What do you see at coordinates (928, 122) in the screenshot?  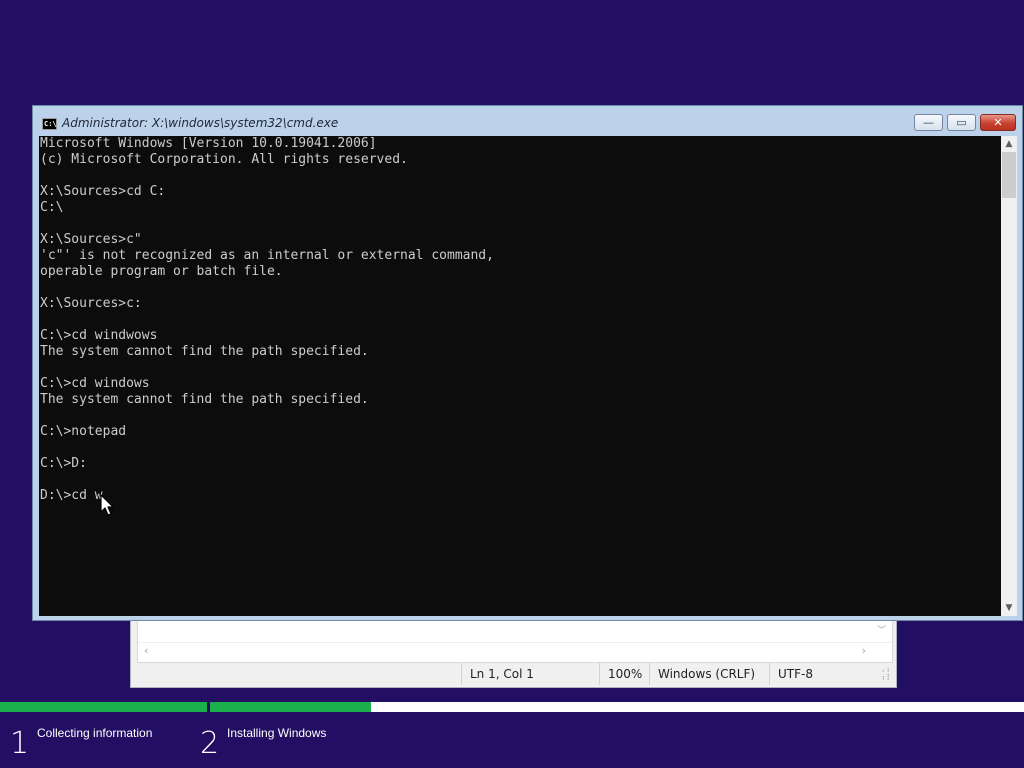 I see `minimize-button: —` at bounding box center [928, 122].